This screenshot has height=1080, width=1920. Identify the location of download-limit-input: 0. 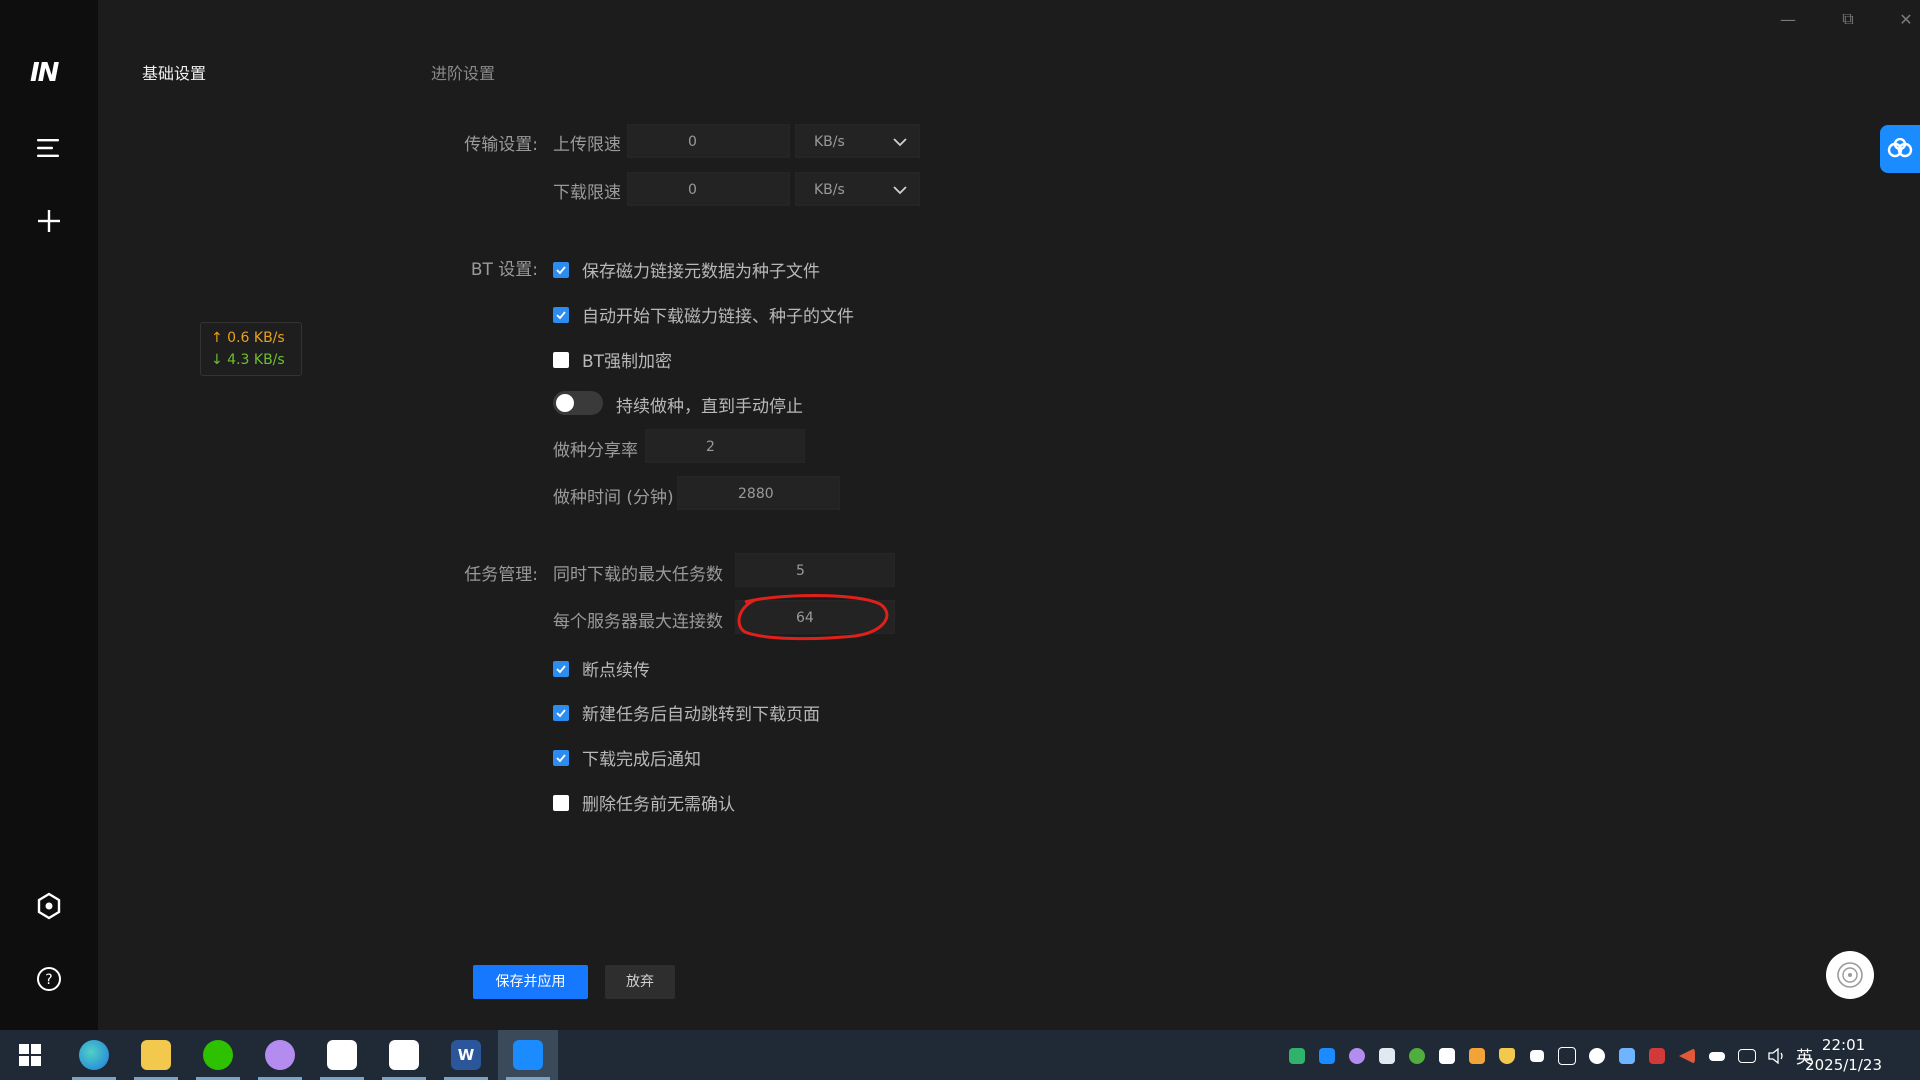
(708, 189).